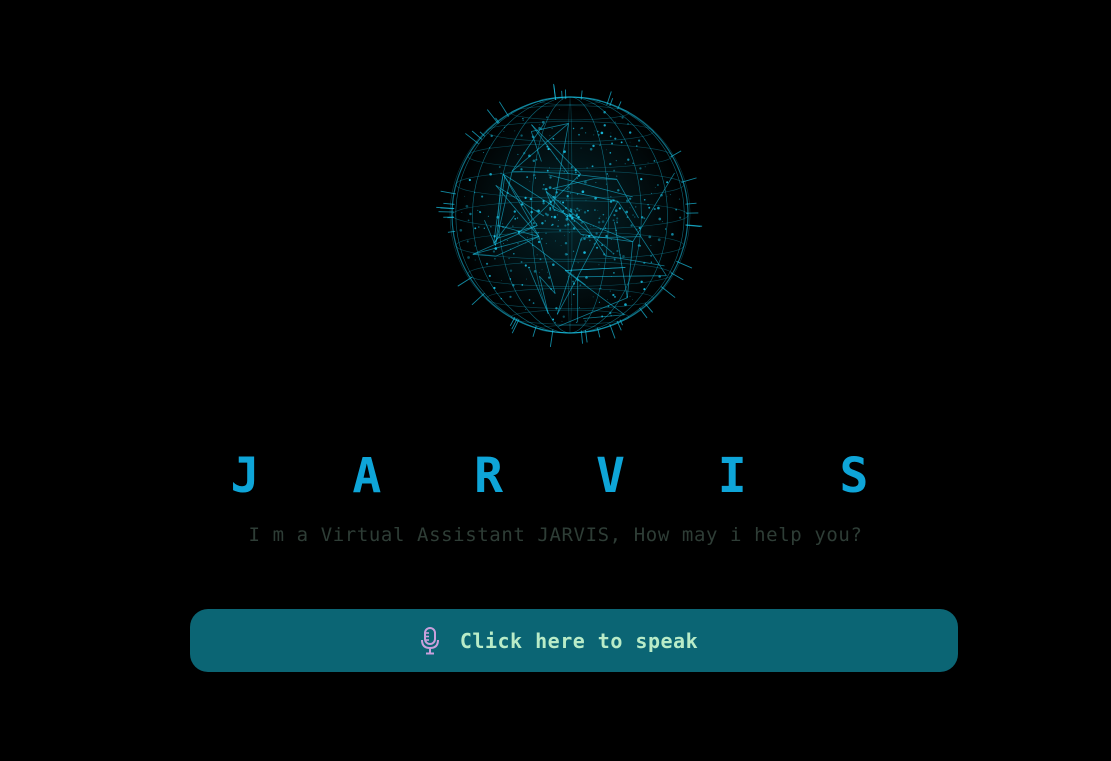 The image size is (1111, 761). I want to click on speak-button: Click here to speak, so click(574, 640).